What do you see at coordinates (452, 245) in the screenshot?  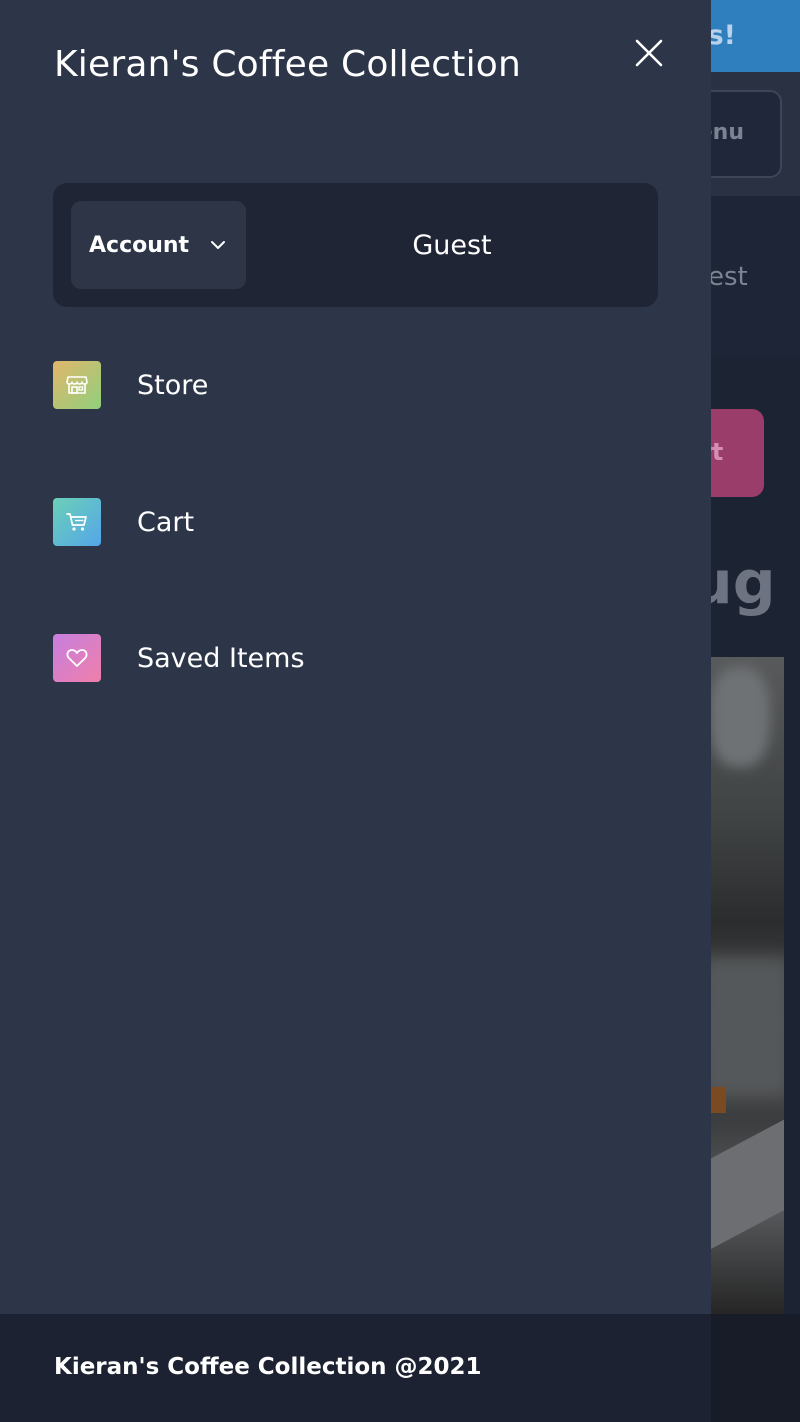 I see `account-user-name: Guest` at bounding box center [452, 245].